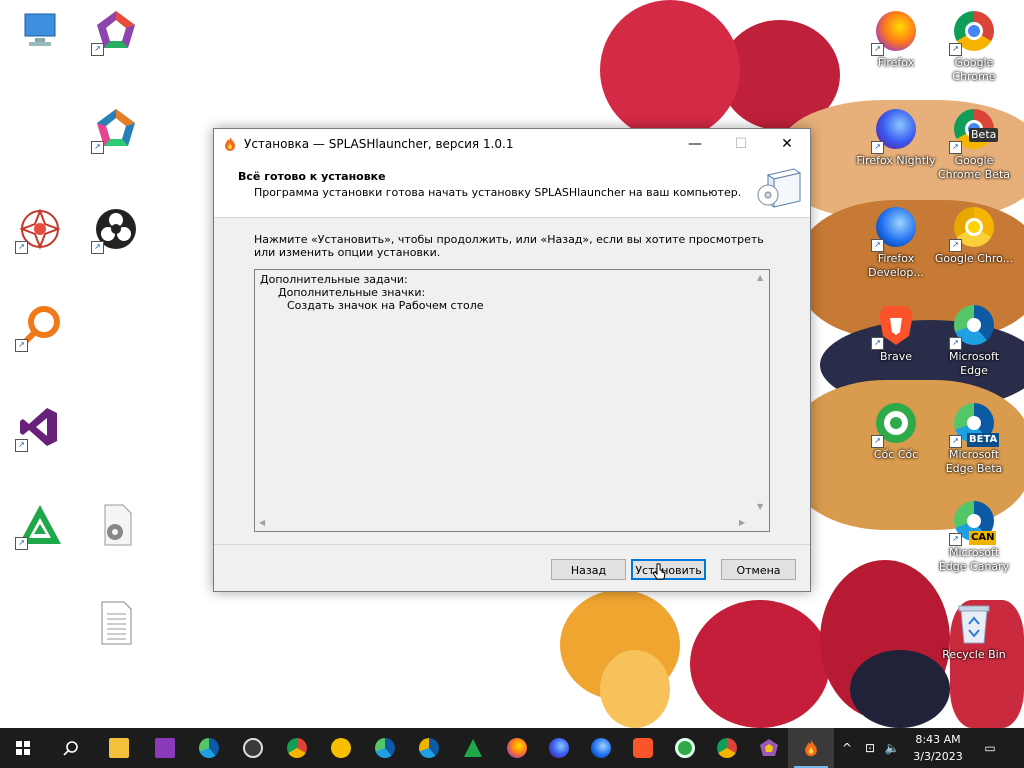 The image size is (1024, 768). What do you see at coordinates (896, 454) in the screenshot?
I see `desktop-icon-label: Cốc Cốc` at bounding box center [896, 454].